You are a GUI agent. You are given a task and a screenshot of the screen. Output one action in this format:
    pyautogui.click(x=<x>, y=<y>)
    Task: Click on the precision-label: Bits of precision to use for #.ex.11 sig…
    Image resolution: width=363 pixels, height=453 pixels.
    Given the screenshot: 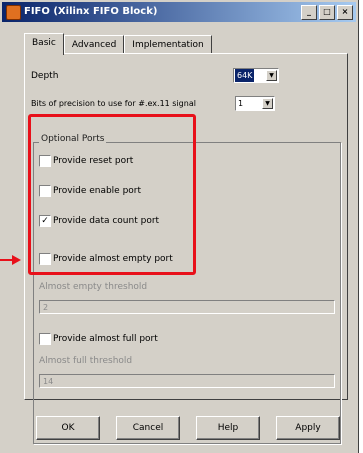 What is the action you would take?
    pyautogui.click(x=113, y=103)
    